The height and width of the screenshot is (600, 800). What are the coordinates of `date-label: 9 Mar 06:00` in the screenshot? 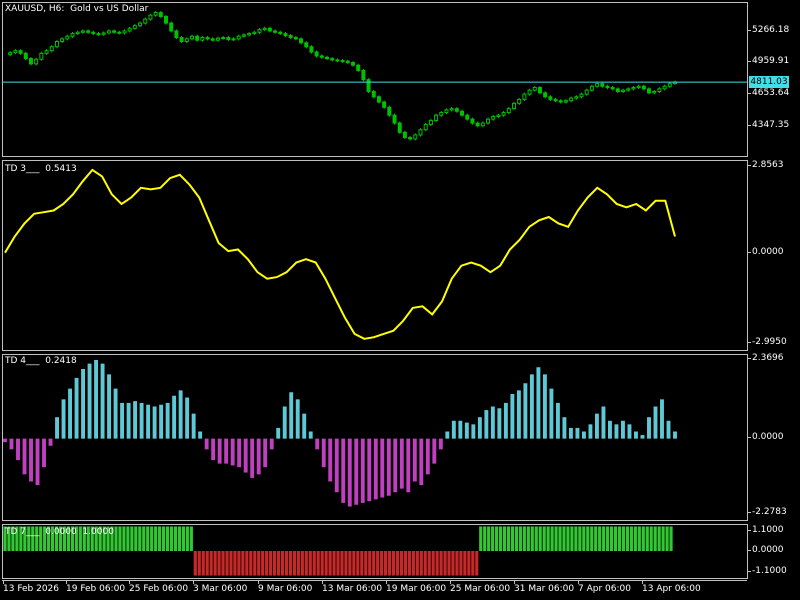 It's located at (285, 589).